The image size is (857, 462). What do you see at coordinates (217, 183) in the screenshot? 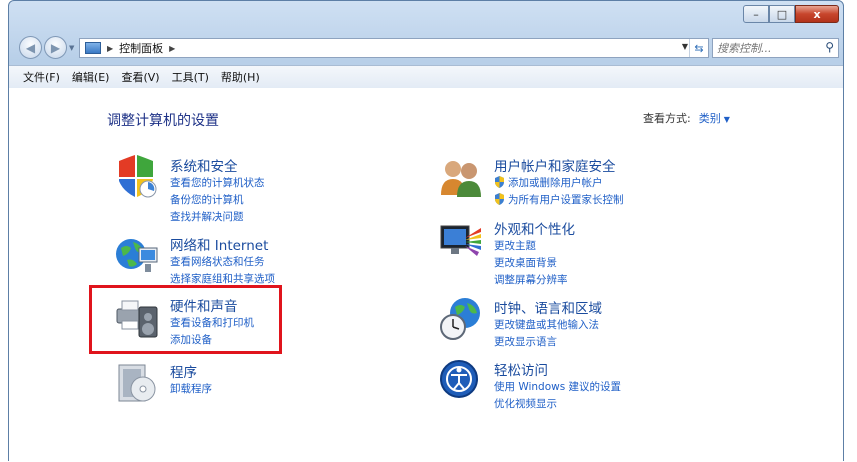
I see `category-link: 查看您的计算机状态` at bounding box center [217, 183].